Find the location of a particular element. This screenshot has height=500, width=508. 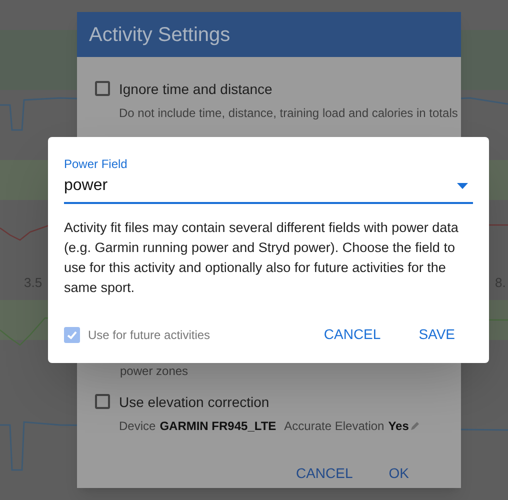

description-text: Activity fit files may contain several different fields with power data (e.g. Garmin running power and Stryd power). Choose the field to use for this activity and optionally also for future activities for the same sport. is located at coordinates (262, 258).